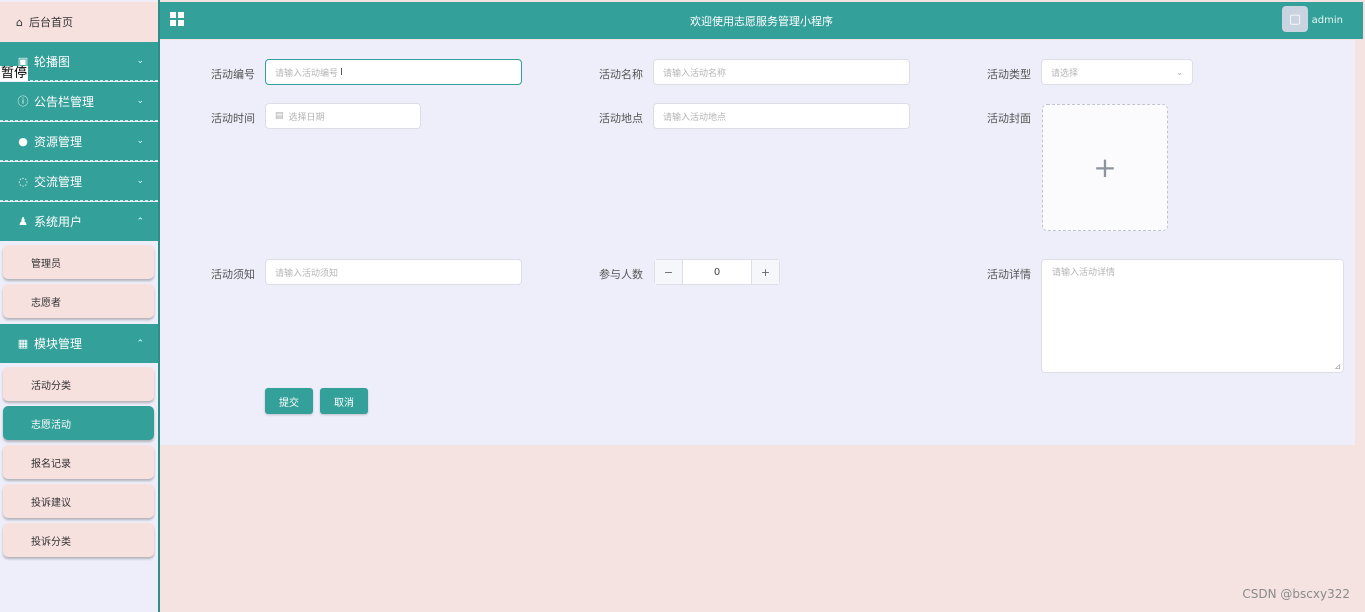 The image size is (1365, 612). What do you see at coordinates (621, 118) in the screenshot?
I see `activity-place-label: 活动地点` at bounding box center [621, 118].